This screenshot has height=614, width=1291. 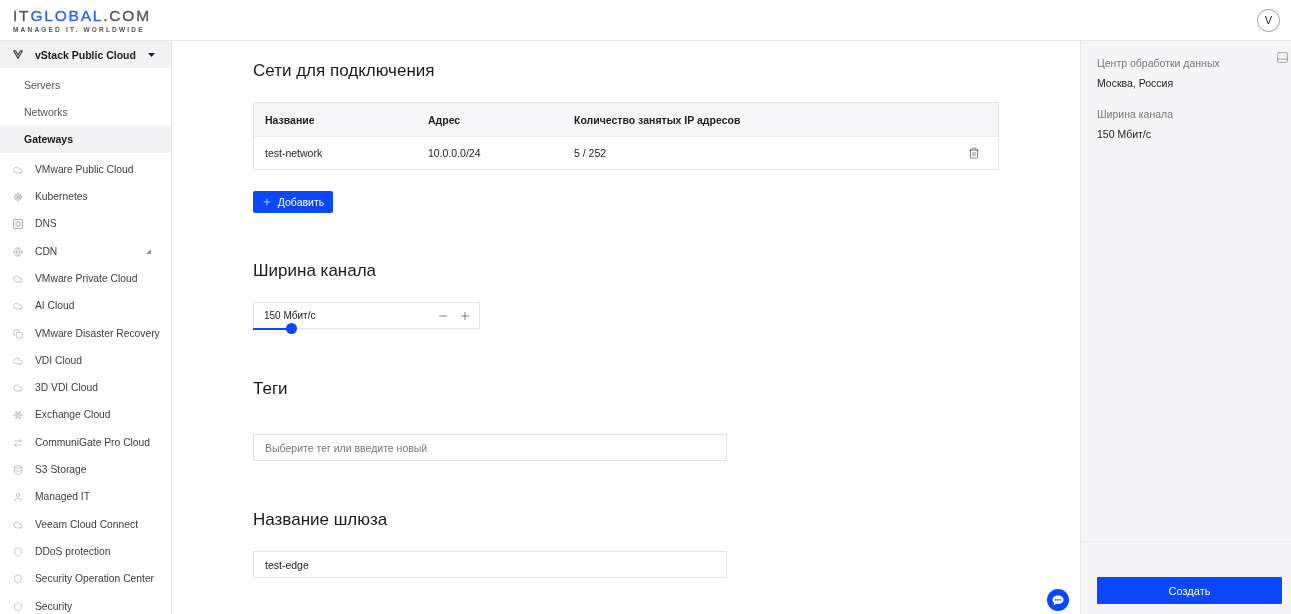 I want to click on sidebar-item: 3D VDI Cloud, so click(x=85, y=388).